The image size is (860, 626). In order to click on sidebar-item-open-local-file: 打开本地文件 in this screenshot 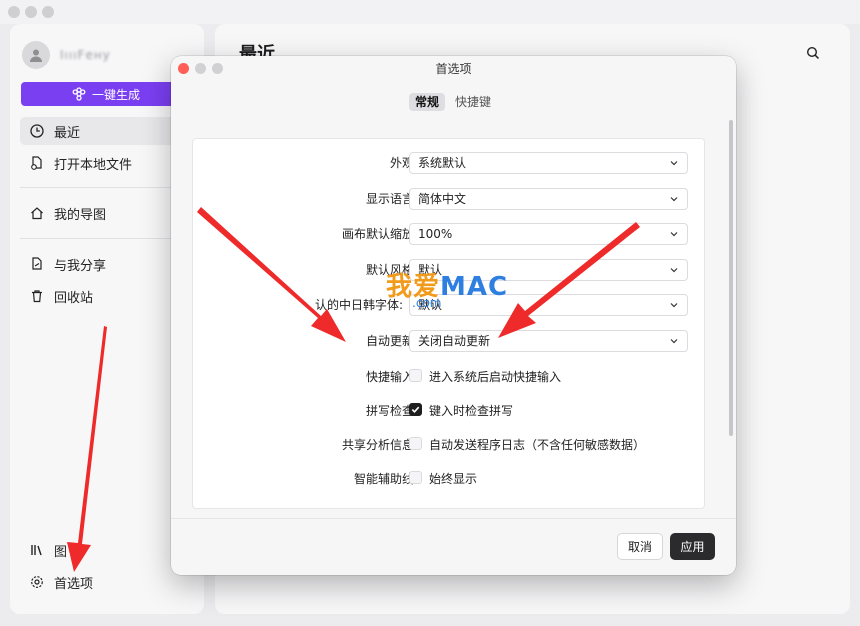, I will do `click(105, 163)`.